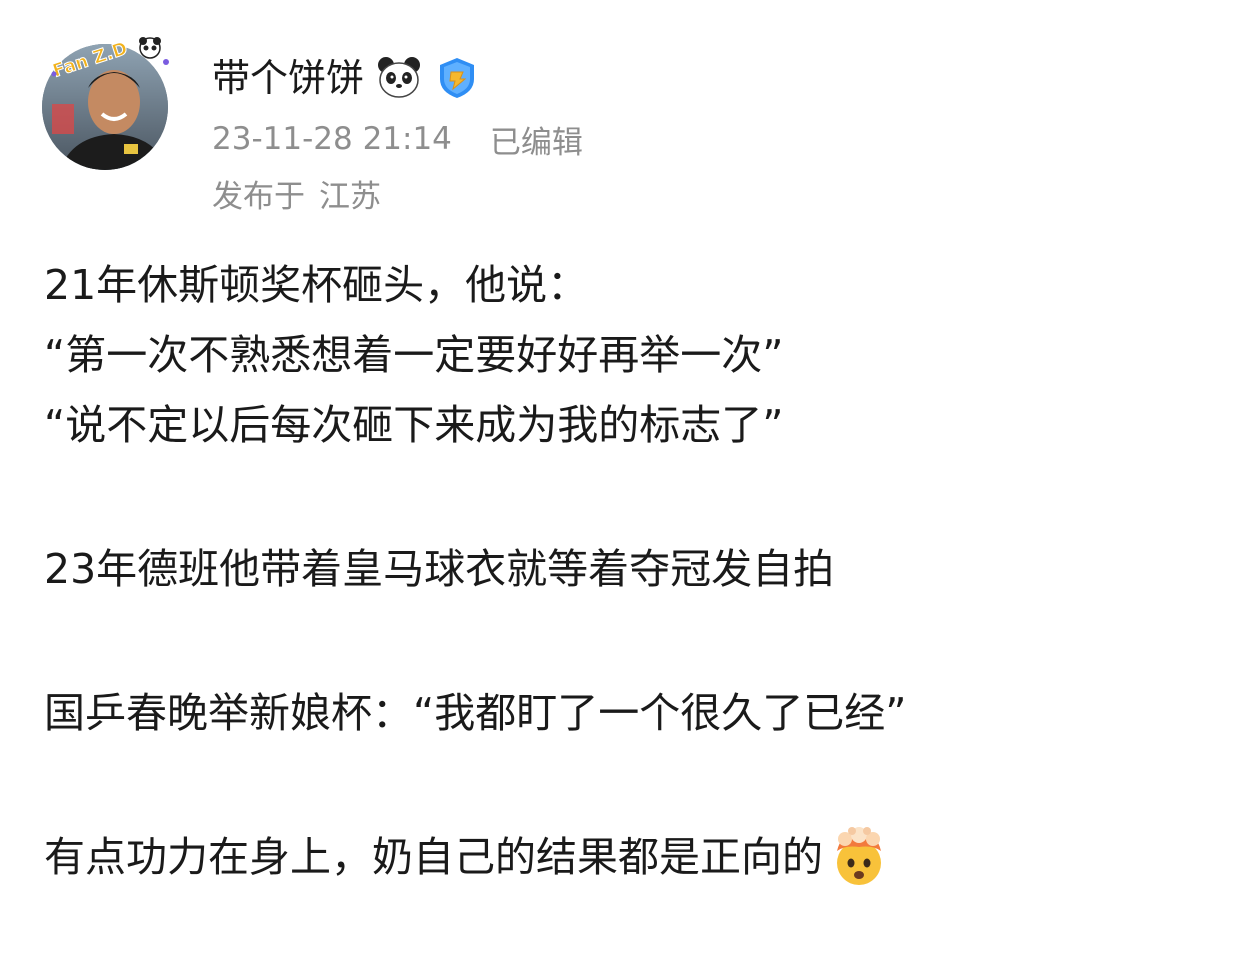 Image resolution: width=1255 pixels, height=960 pixels. Describe the element at coordinates (288, 78) in the screenshot. I see `username: 带个饼饼` at that location.